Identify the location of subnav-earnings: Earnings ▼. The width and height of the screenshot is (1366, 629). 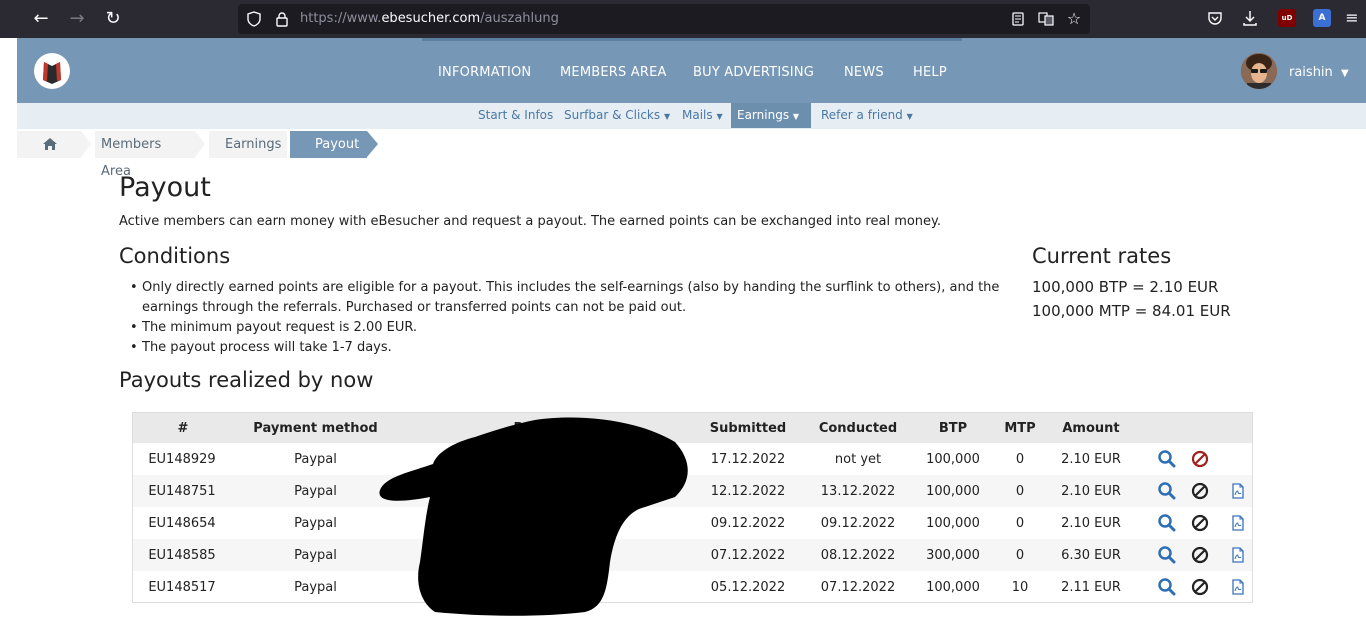
(771, 115).